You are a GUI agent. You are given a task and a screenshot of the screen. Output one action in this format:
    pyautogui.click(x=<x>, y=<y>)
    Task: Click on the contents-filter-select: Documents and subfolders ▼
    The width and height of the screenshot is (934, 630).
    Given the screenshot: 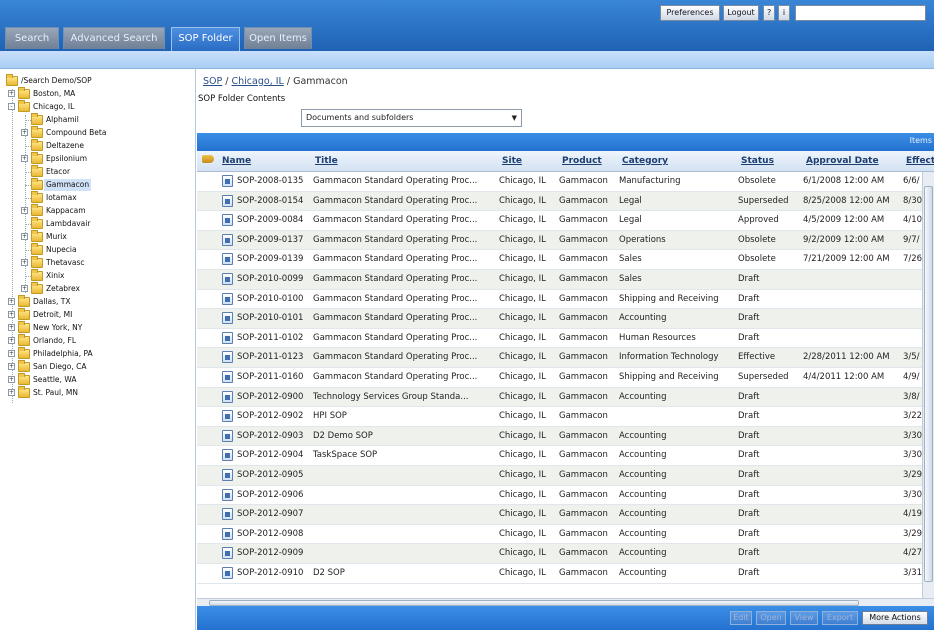 What is the action you would take?
    pyautogui.click(x=411, y=118)
    